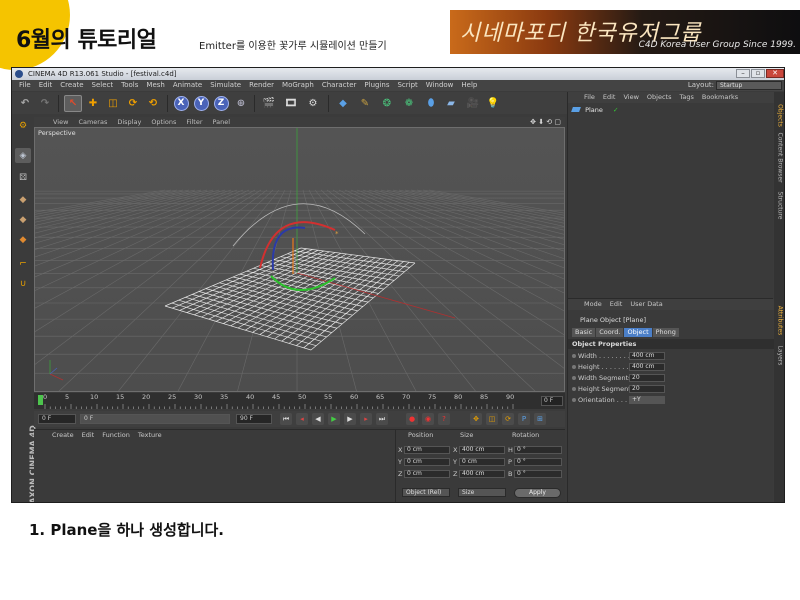 The height and width of the screenshot is (600, 800). I want to click on maximize-button: ▫, so click(758, 73).